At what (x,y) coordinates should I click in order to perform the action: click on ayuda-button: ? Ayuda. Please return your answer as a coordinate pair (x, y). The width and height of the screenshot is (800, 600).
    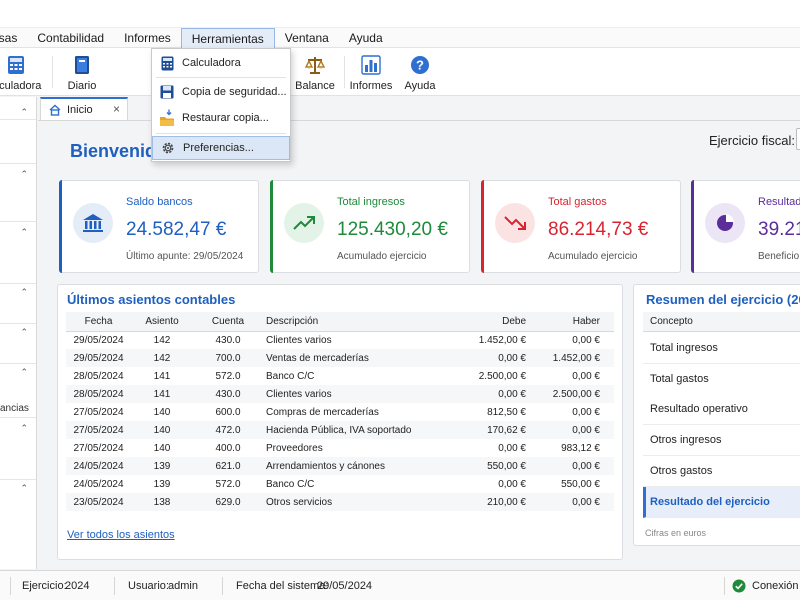
    Looking at the image, I should click on (420, 73).